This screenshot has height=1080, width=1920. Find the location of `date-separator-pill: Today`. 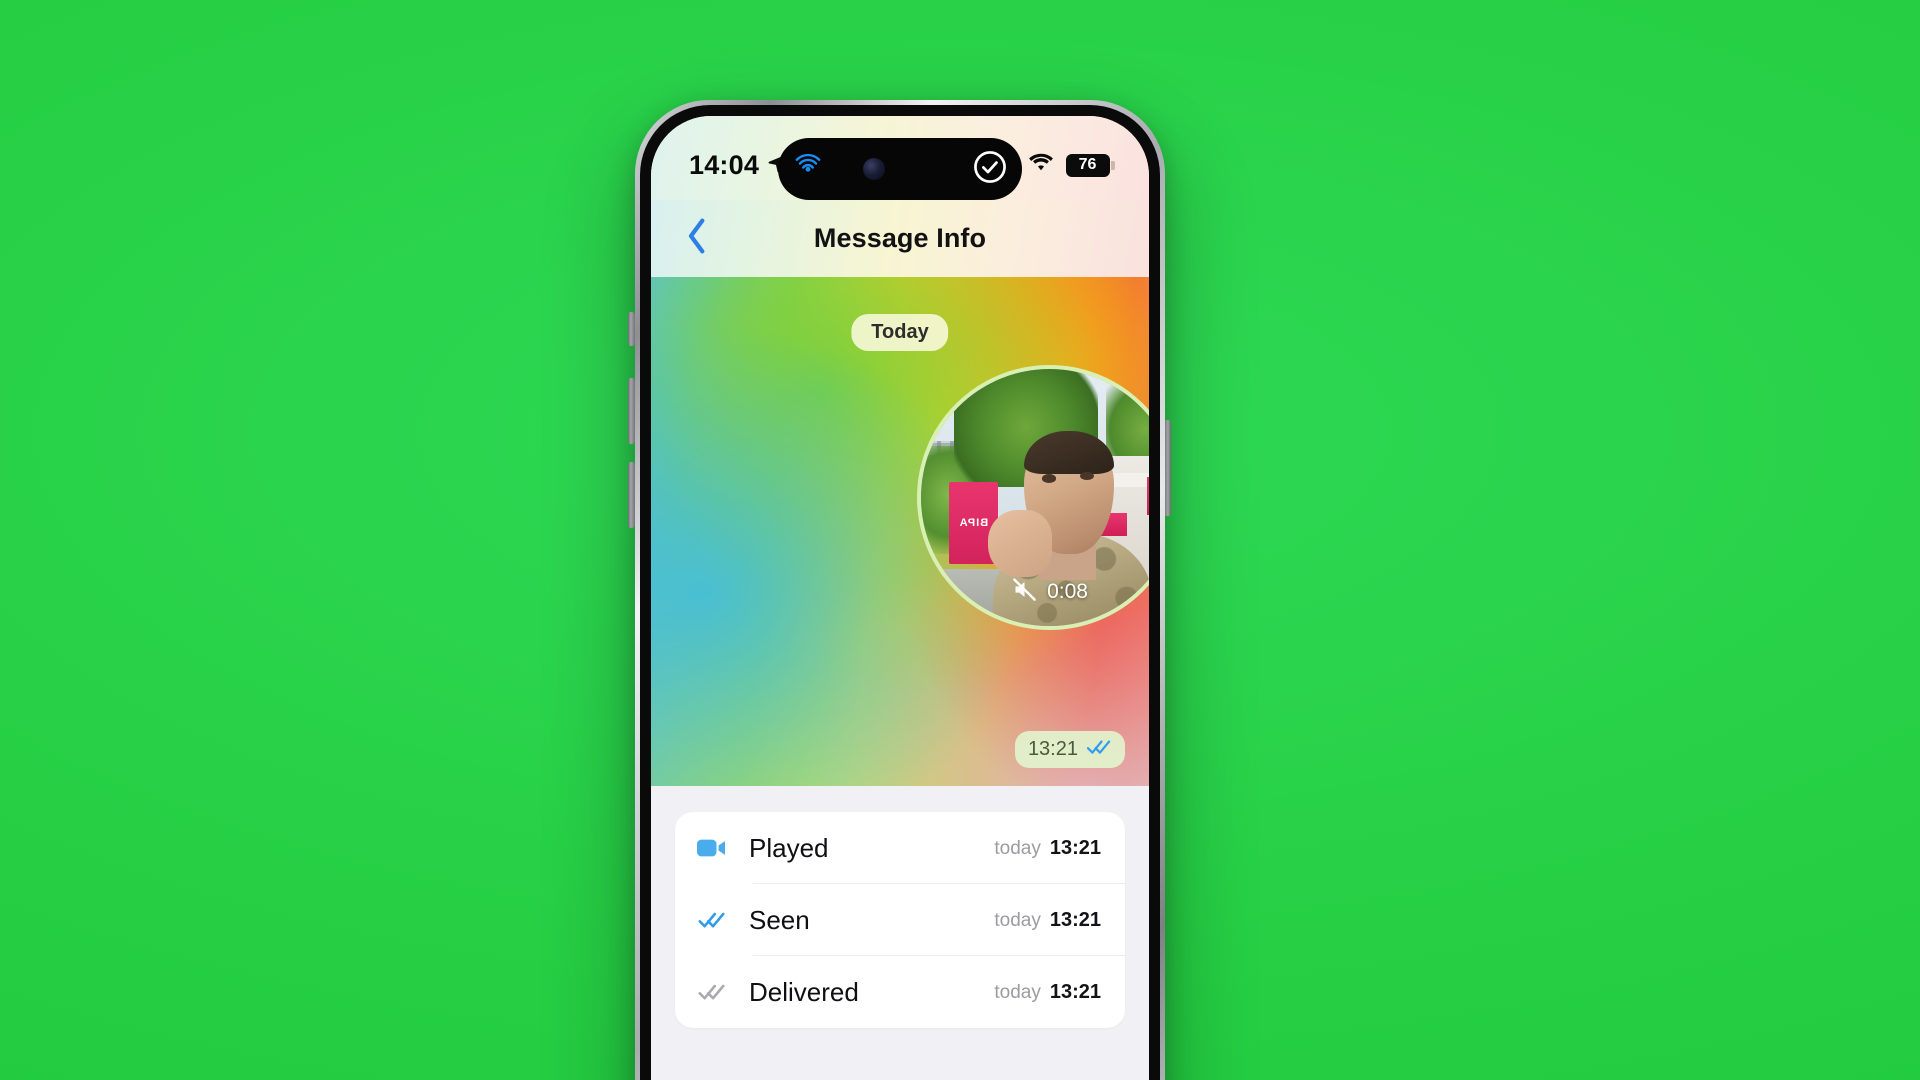

date-separator-pill: Today is located at coordinates (900, 332).